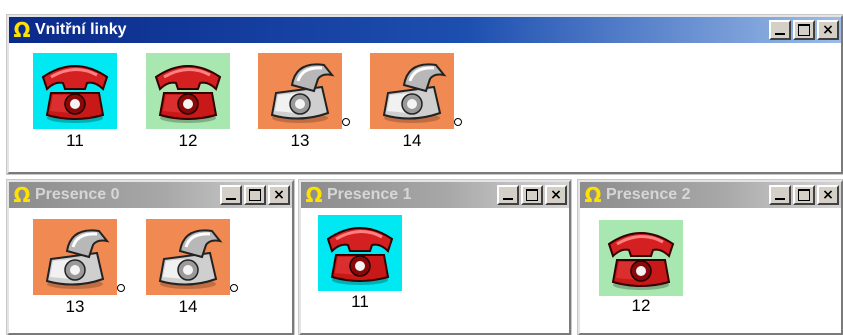 Image resolution: width=843 pixels, height=335 pixels. Describe the element at coordinates (435, 195) in the screenshot. I see `window-title-bar: Ω Presence 1 ×` at that location.